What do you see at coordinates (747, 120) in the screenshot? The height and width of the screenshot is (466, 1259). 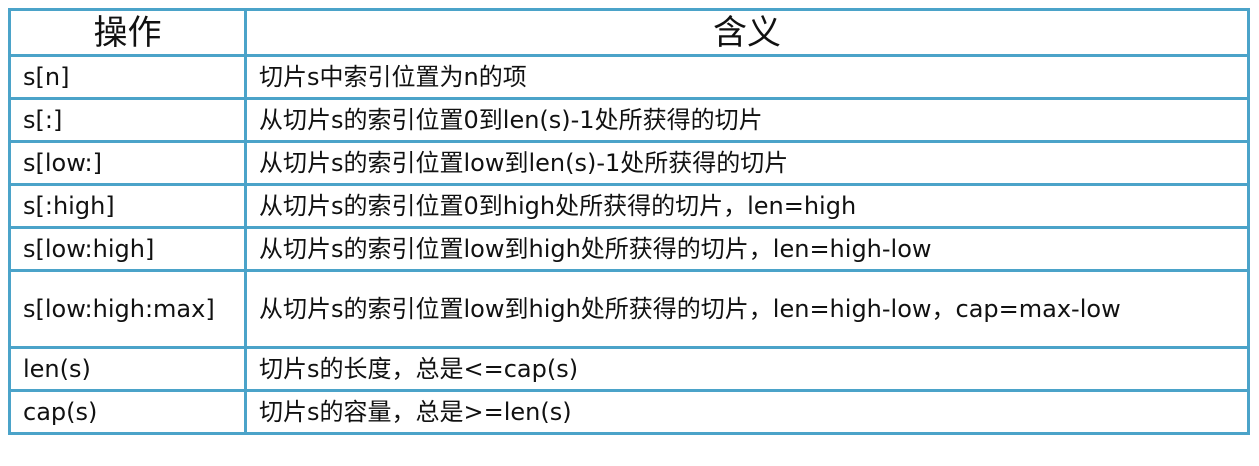 I see `meaning-cell: 从切片s的索引位置0到len(s)-1处所获得的切片` at bounding box center [747, 120].